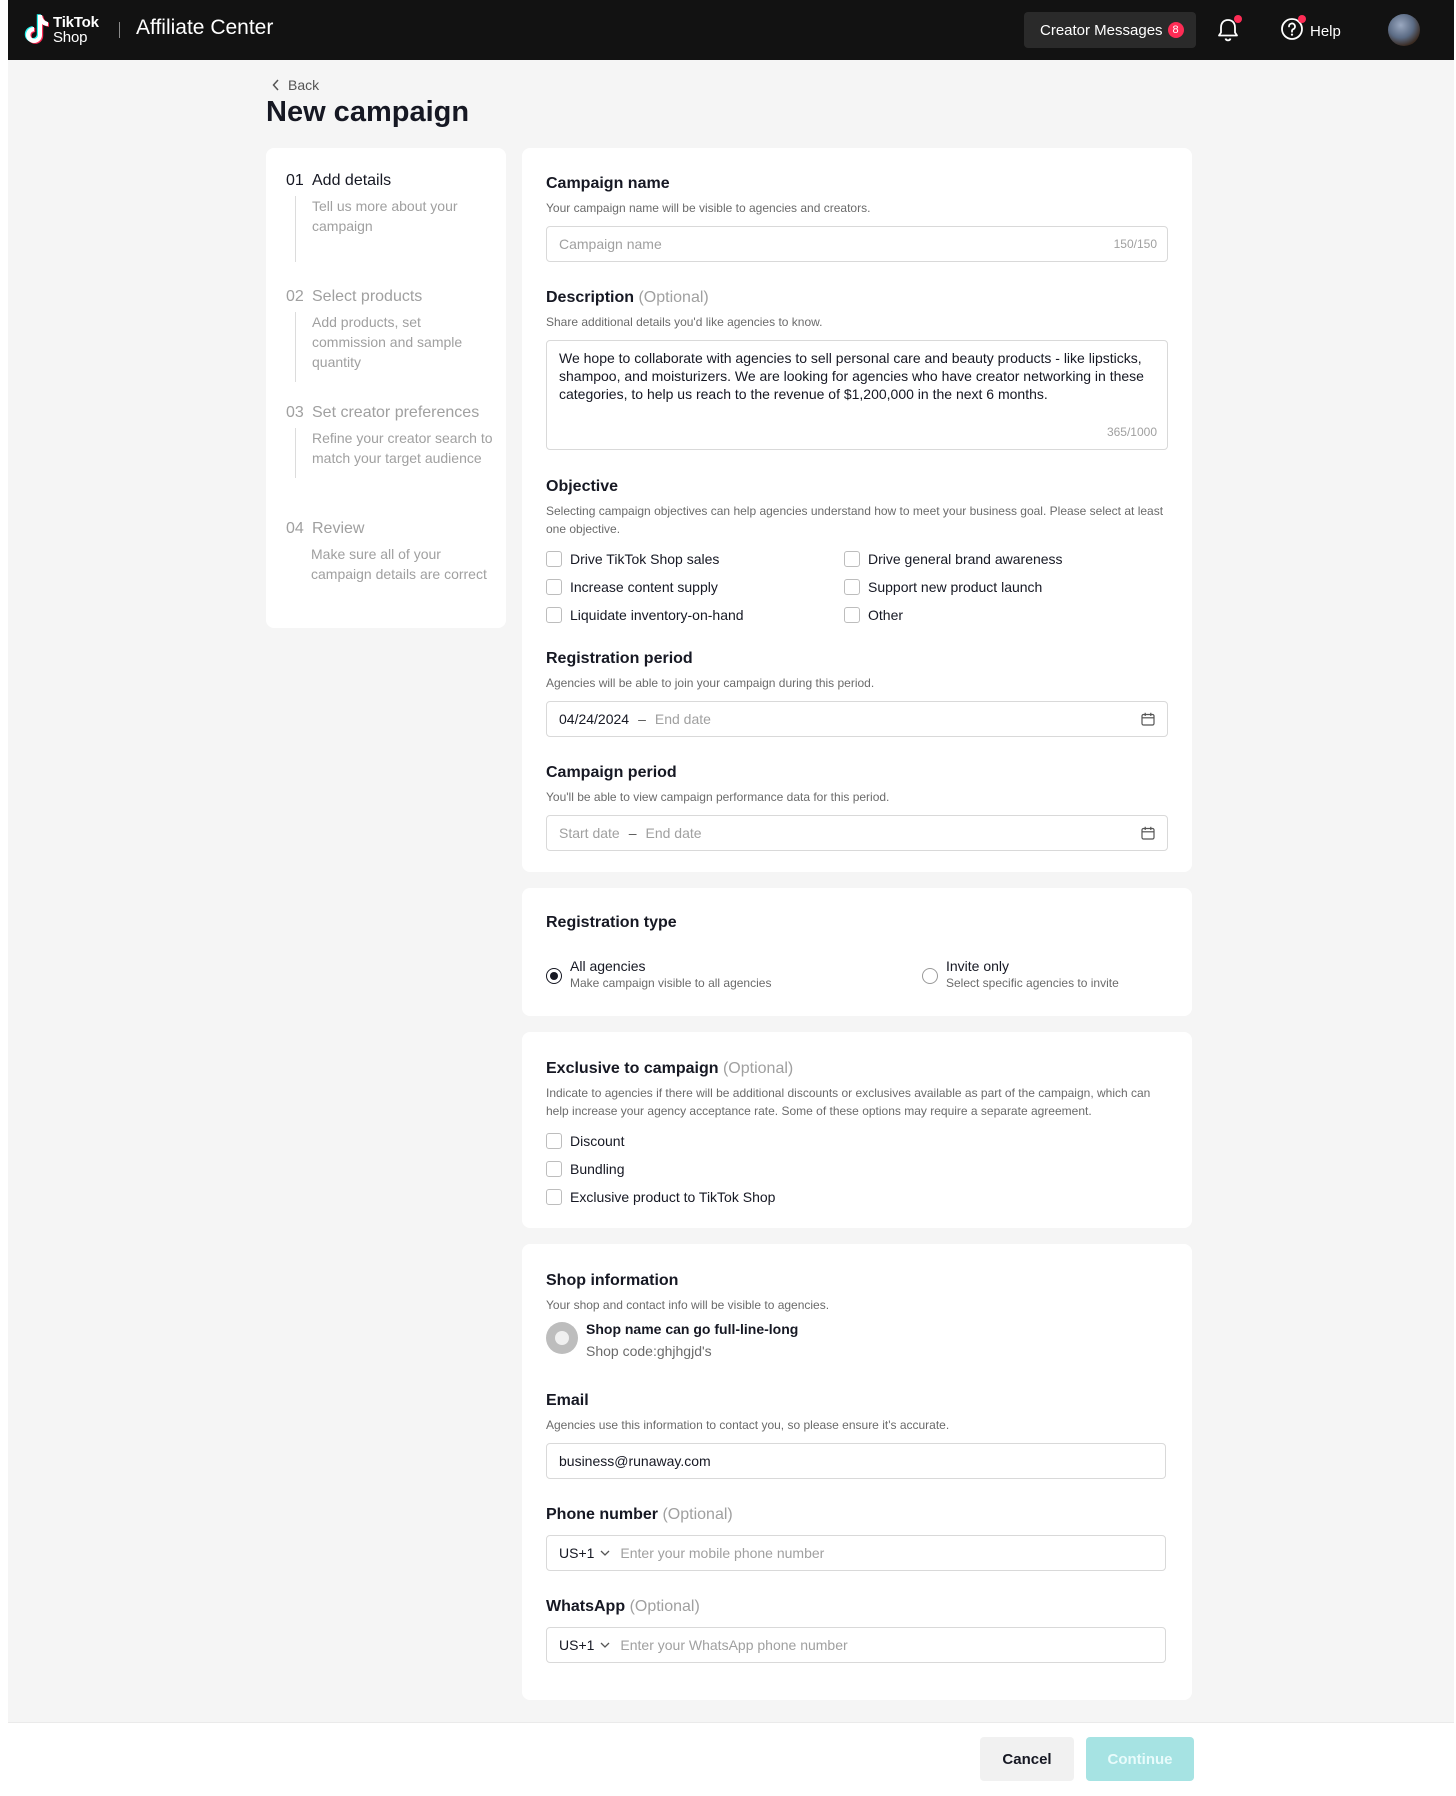  What do you see at coordinates (119, 30) in the screenshot?
I see `logo-divider` at bounding box center [119, 30].